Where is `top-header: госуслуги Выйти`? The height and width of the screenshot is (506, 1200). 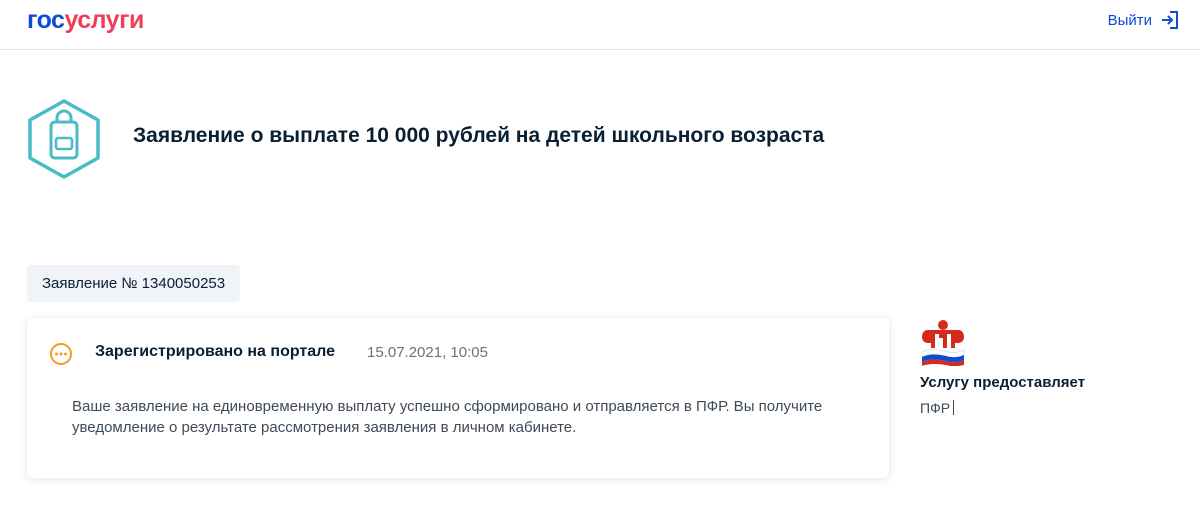 top-header: госуслуги Выйти is located at coordinates (600, 25).